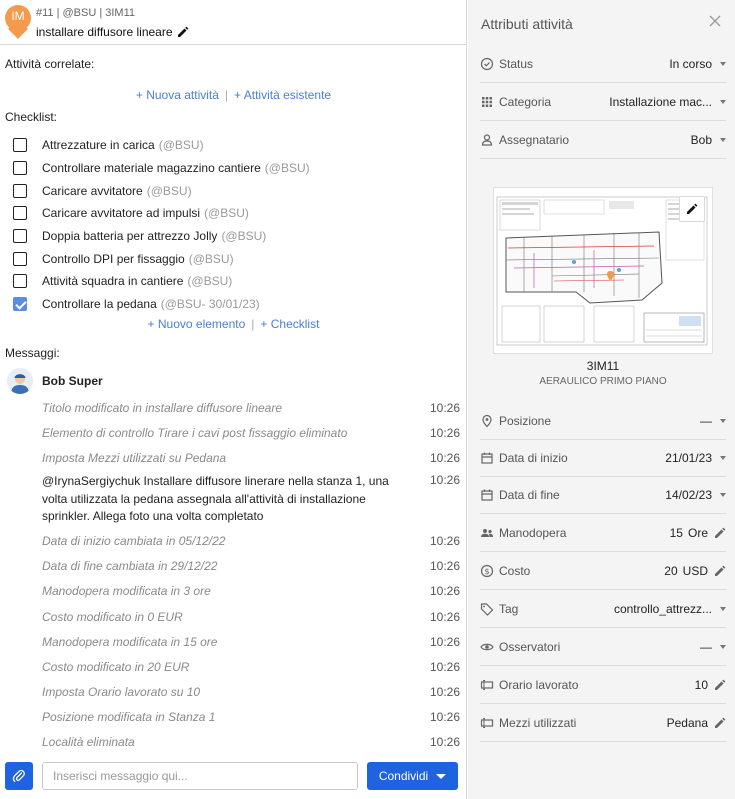 The height and width of the screenshot is (799, 735). Describe the element at coordinates (233, 145) in the screenshot. I see `checklist-item: Attrezzature in carica (@BSU)` at that location.